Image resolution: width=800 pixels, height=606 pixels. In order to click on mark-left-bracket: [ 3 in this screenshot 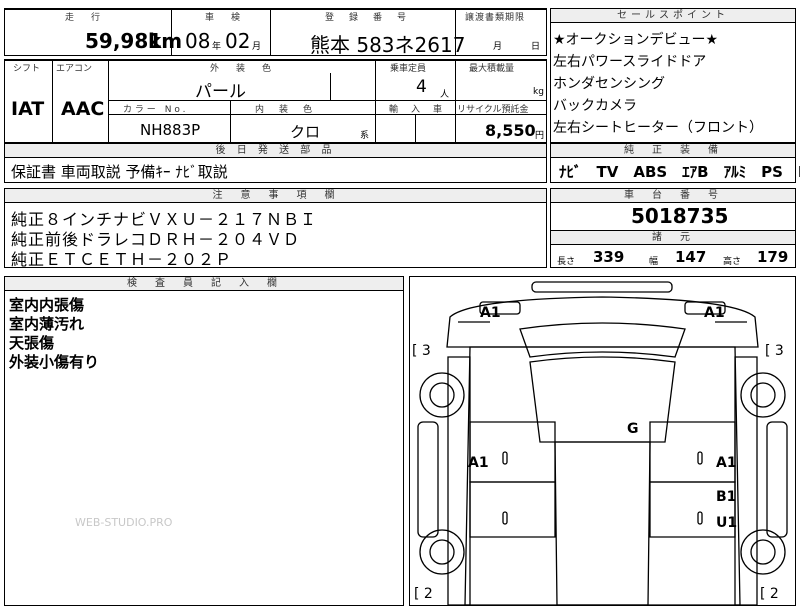, I will do `click(421, 351)`.